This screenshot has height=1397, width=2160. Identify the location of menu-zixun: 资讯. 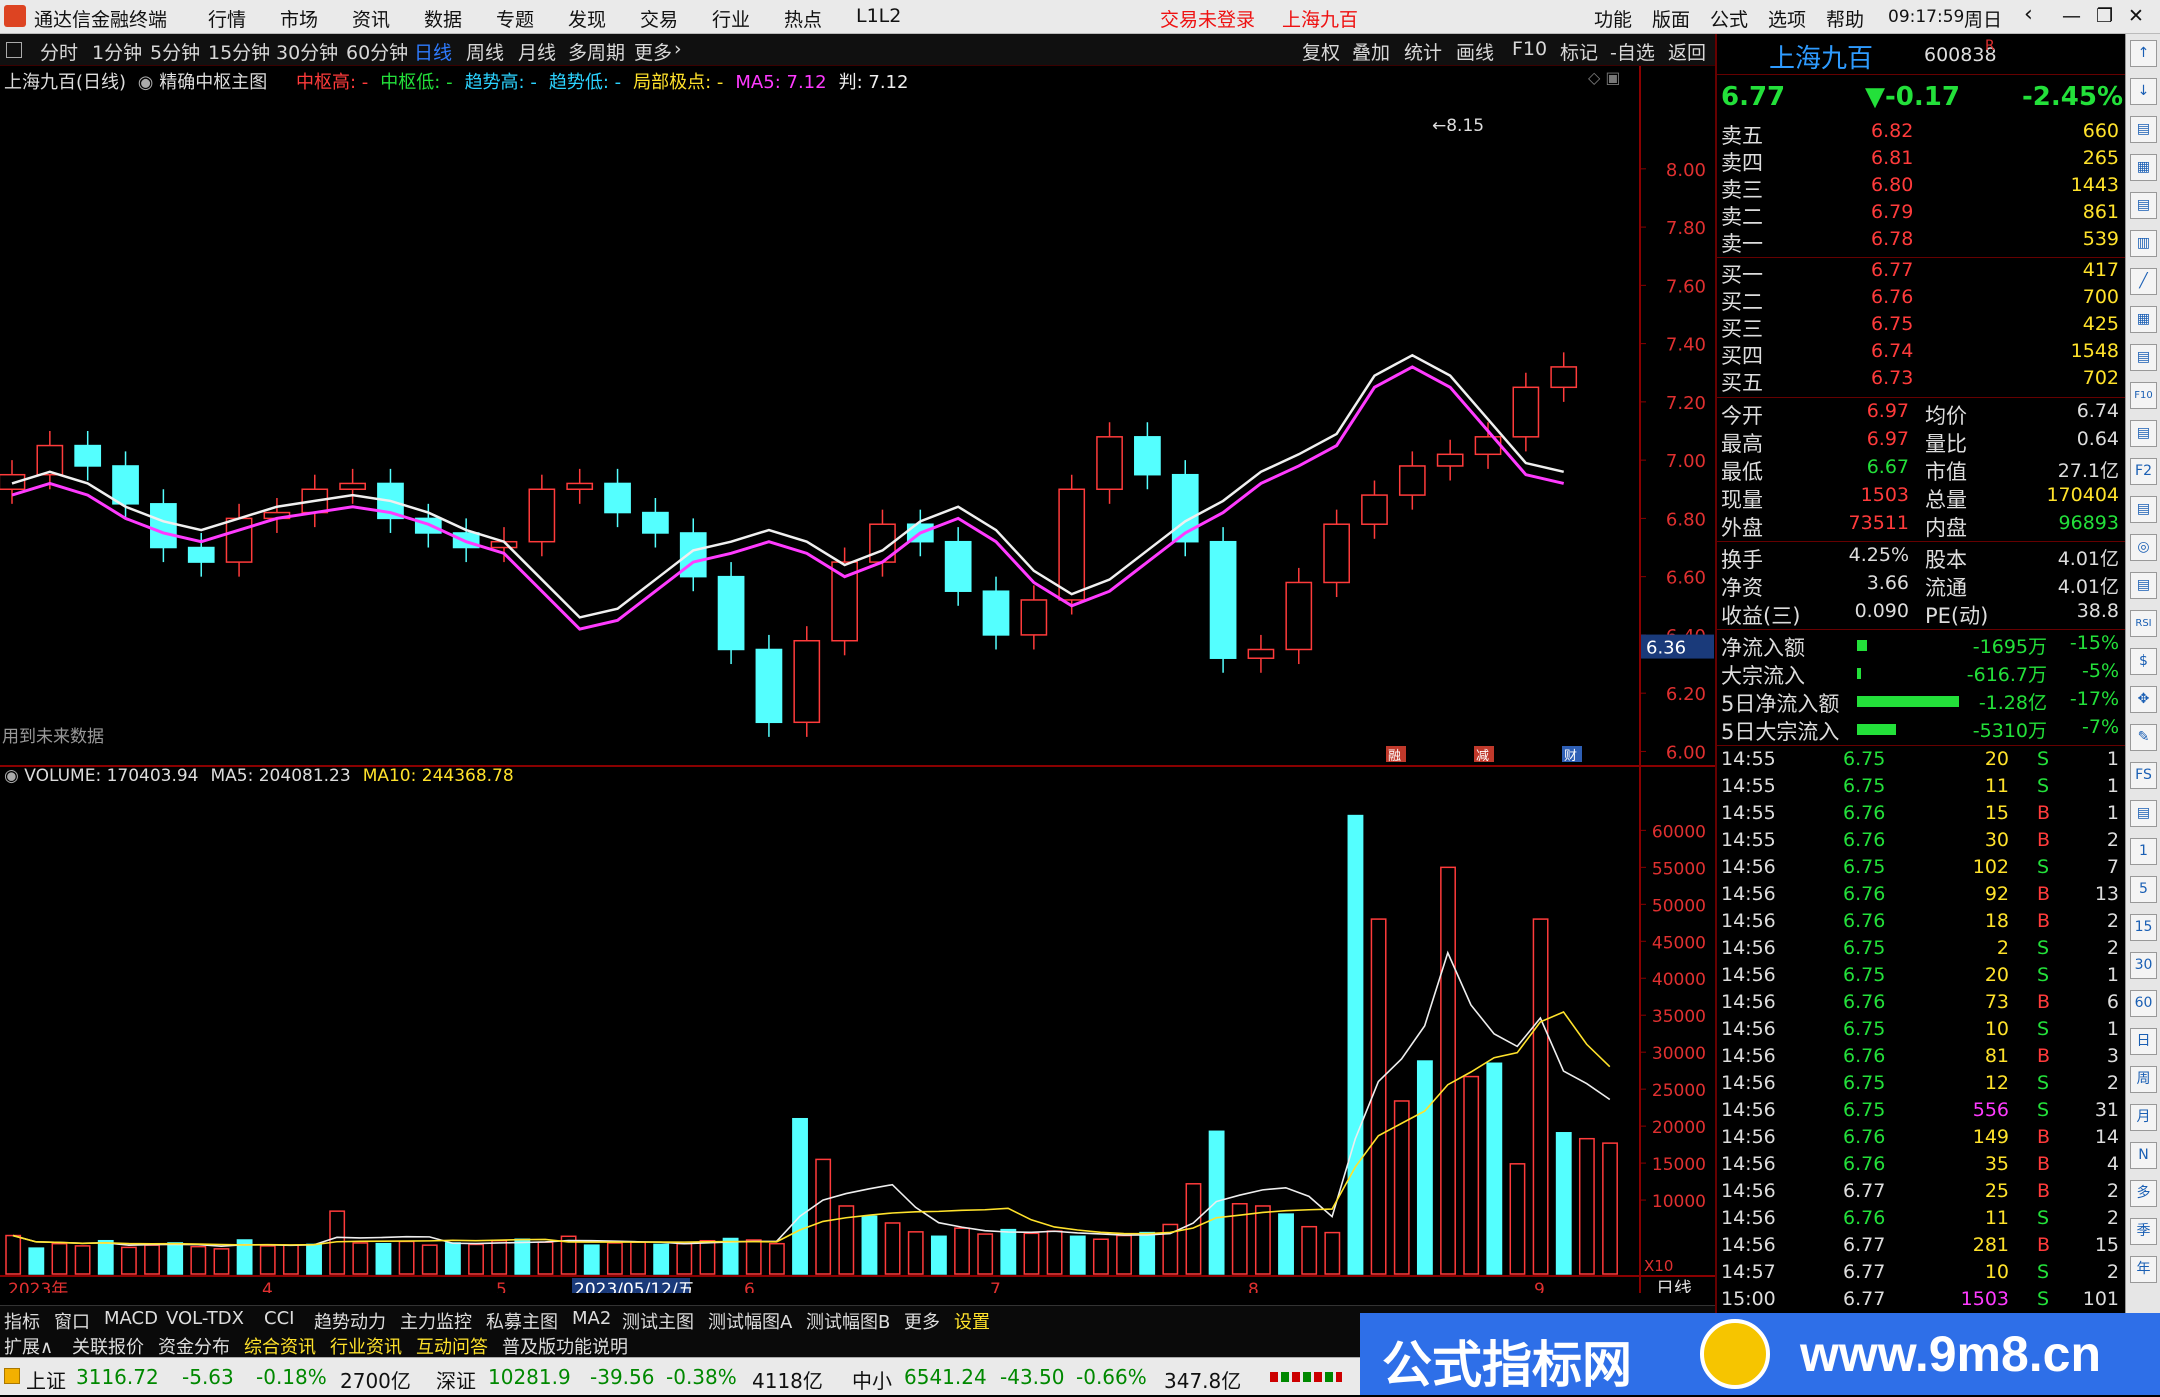
(371, 18).